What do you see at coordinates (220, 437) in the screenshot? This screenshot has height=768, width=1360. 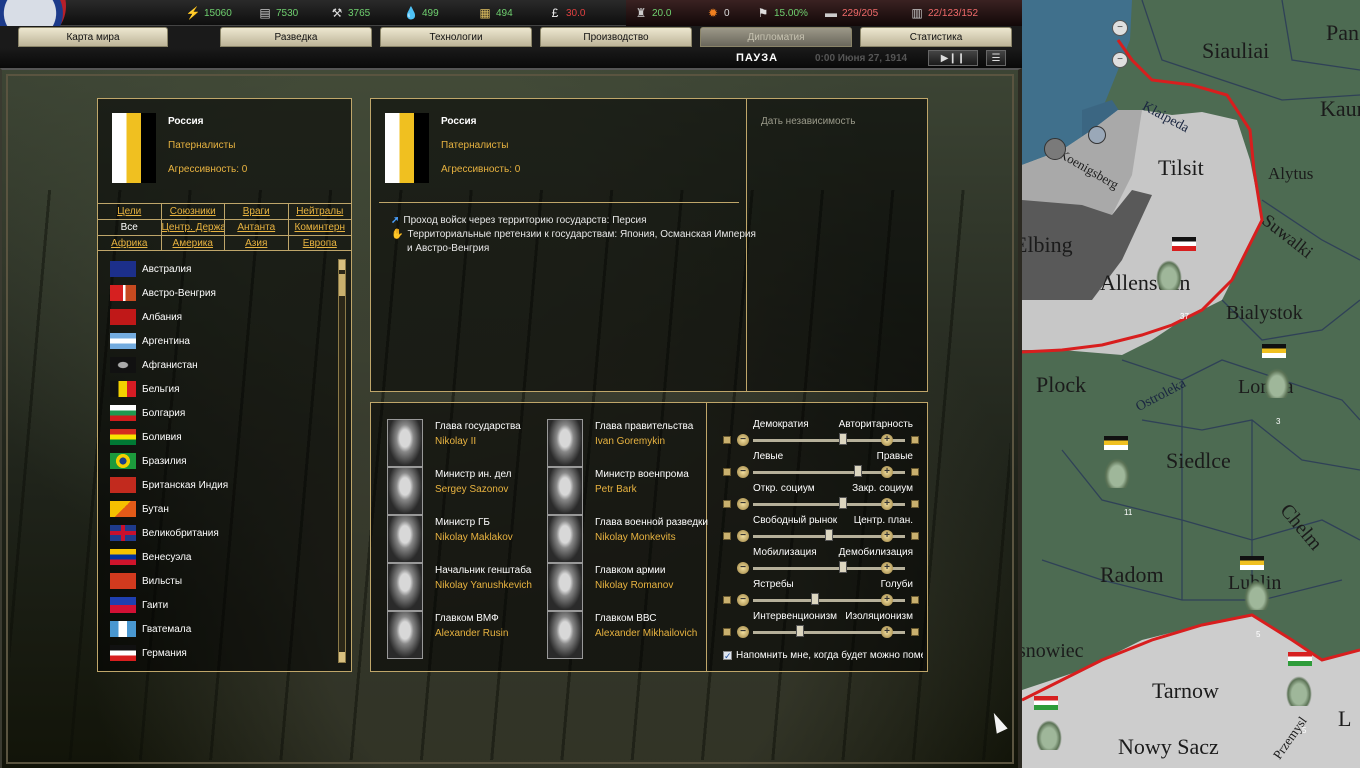 I see `list-item: Боливия` at bounding box center [220, 437].